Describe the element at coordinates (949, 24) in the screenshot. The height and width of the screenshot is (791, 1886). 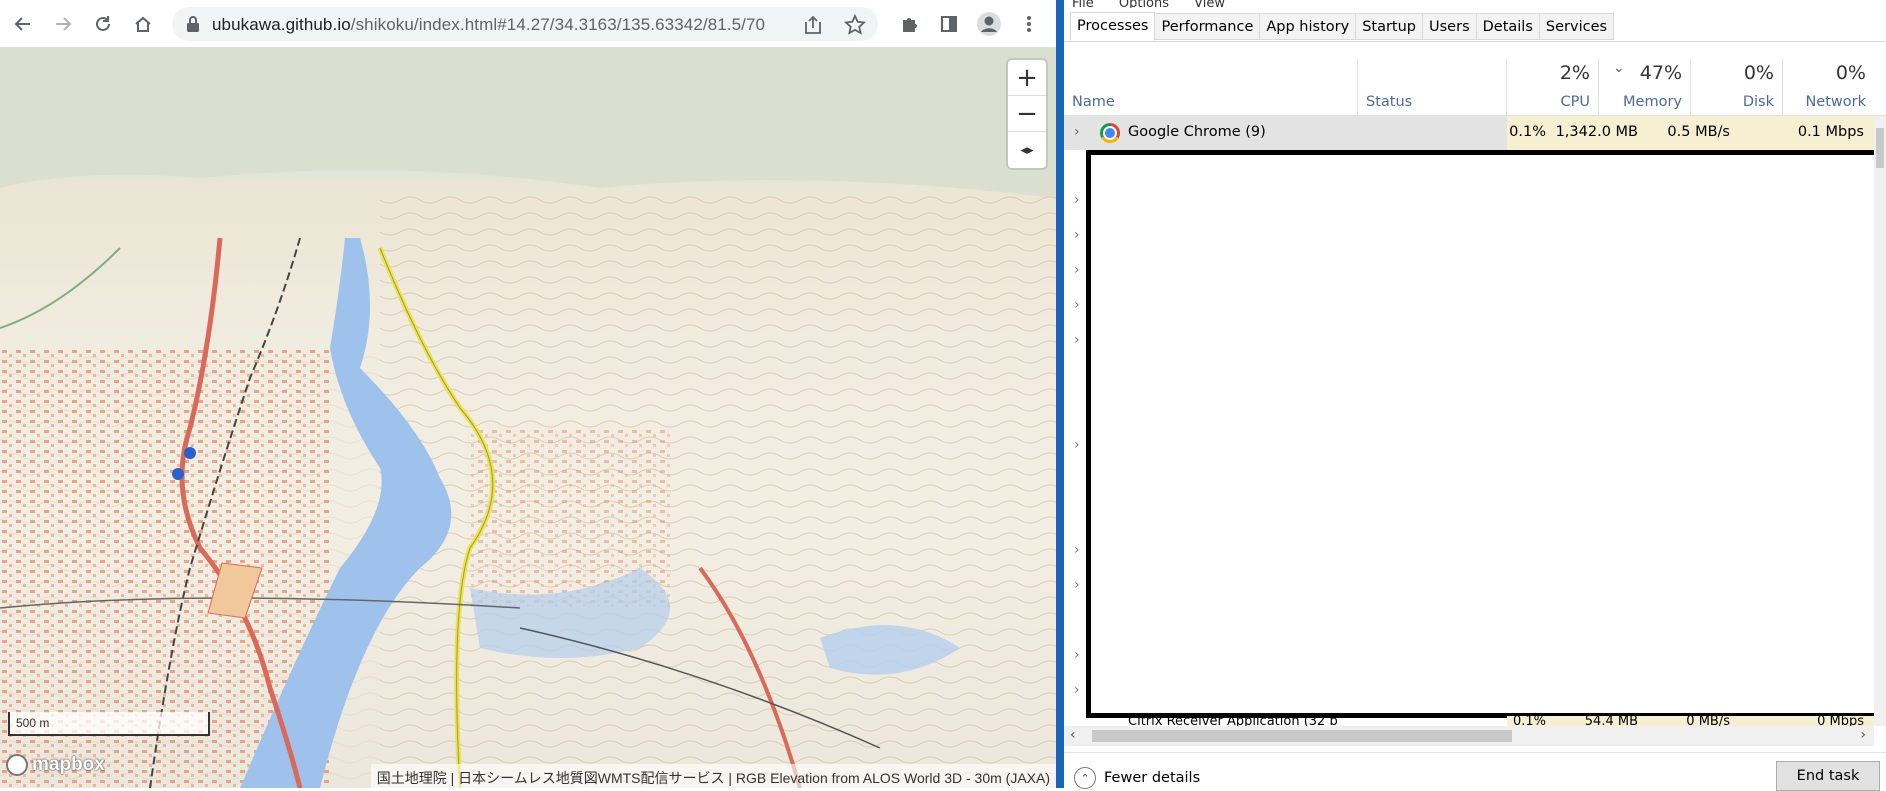
I see `side-panel-icon` at that location.